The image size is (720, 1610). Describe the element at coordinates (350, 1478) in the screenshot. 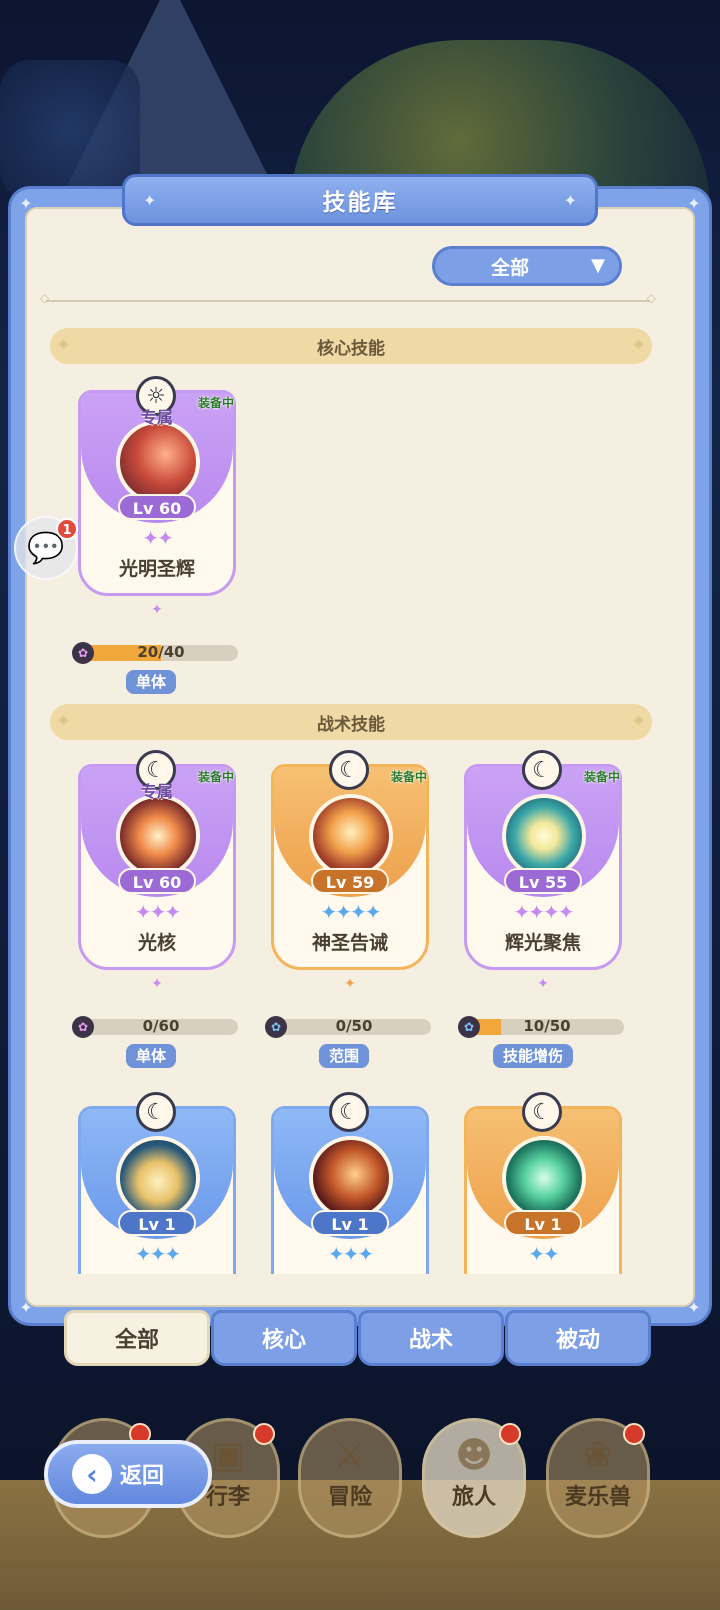

I see `nav-adventure: ⚔ 冒险` at that location.